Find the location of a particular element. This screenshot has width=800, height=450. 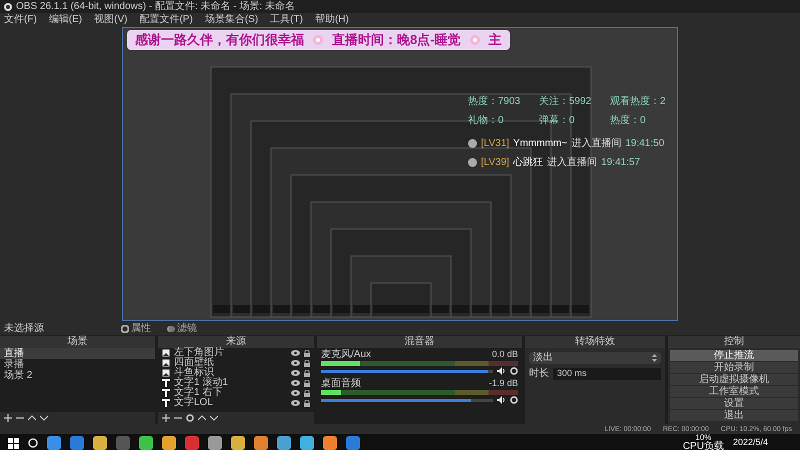

dropdown-value: 淡出 is located at coordinates (543, 358).